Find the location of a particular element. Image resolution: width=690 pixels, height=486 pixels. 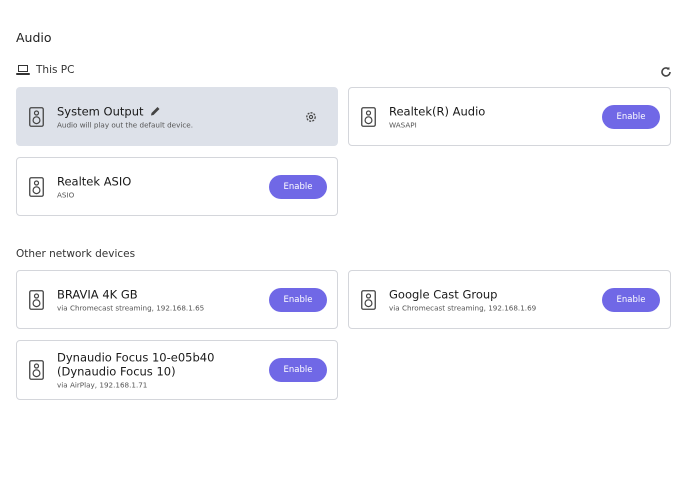

pencil-icon is located at coordinates (155, 111).